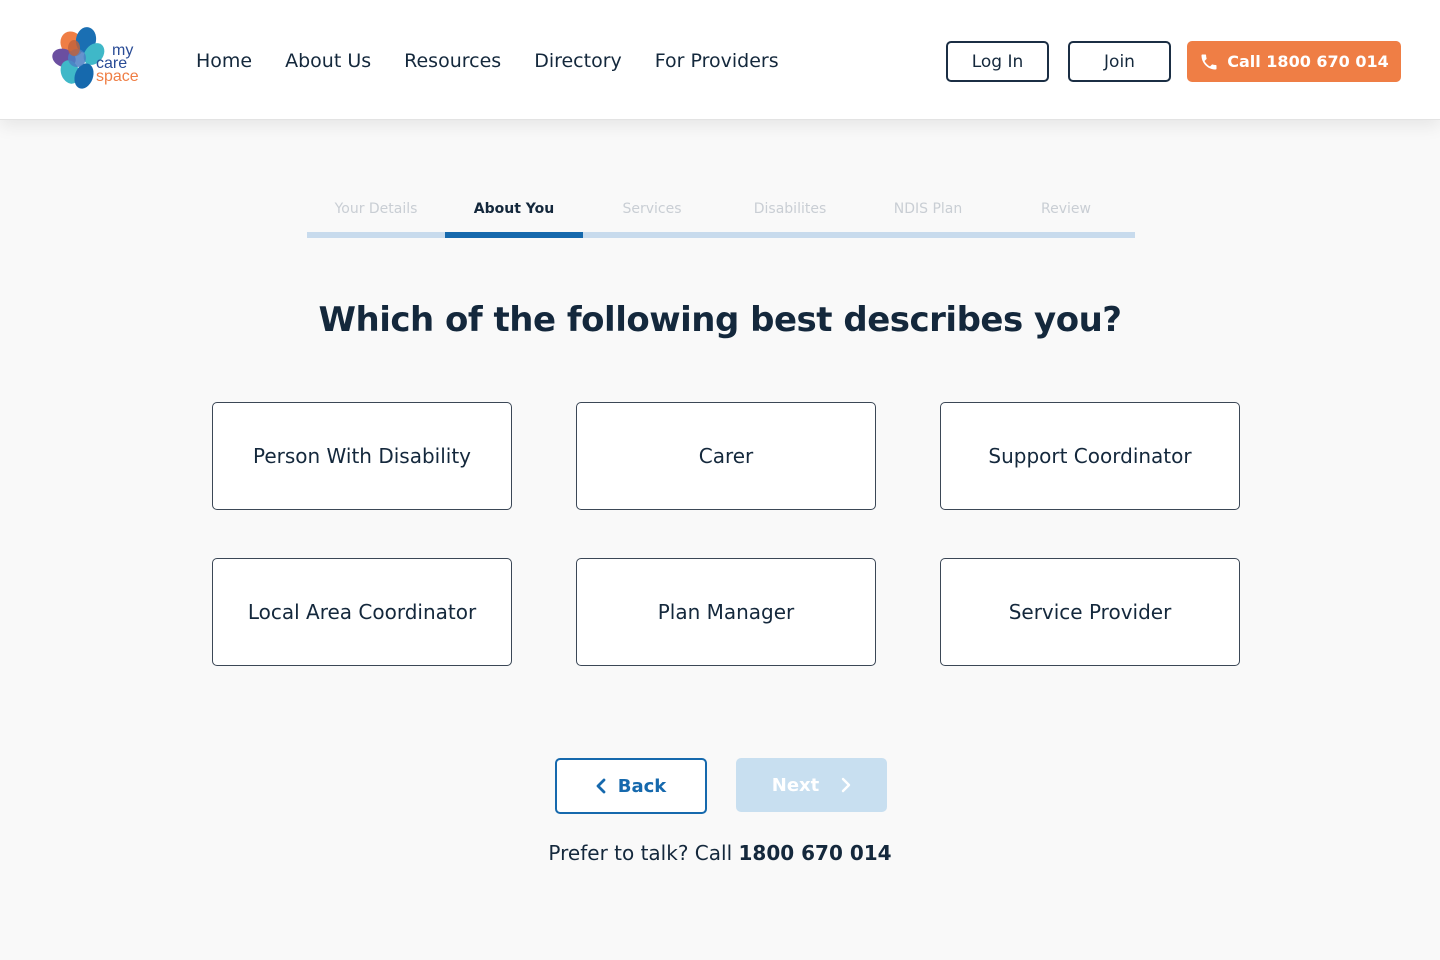 The image size is (1440, 960). Describe the element at coordinates (1090, 612) in the screenshot. I see `option-service-provider: Service Provider` at that location.